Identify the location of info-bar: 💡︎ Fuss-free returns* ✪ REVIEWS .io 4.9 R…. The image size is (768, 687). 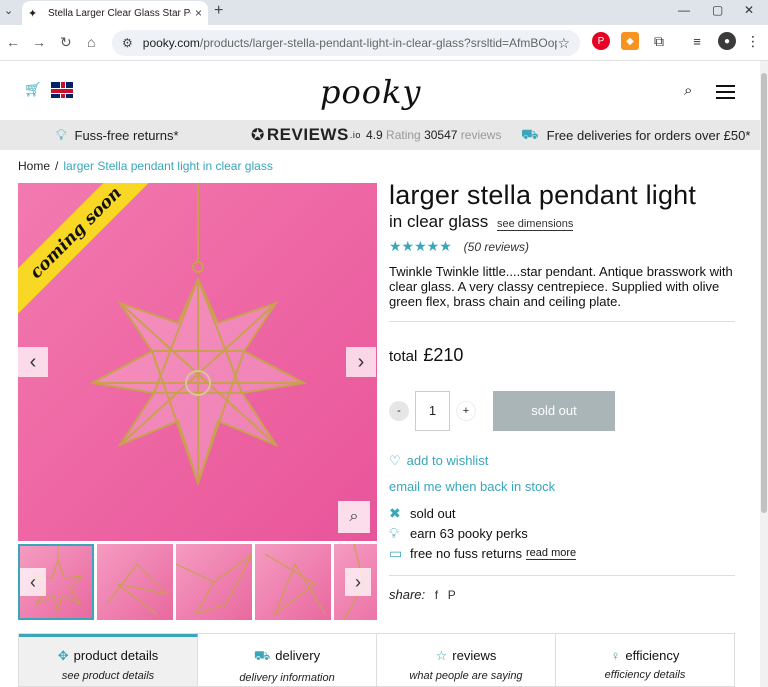
(380, 135).